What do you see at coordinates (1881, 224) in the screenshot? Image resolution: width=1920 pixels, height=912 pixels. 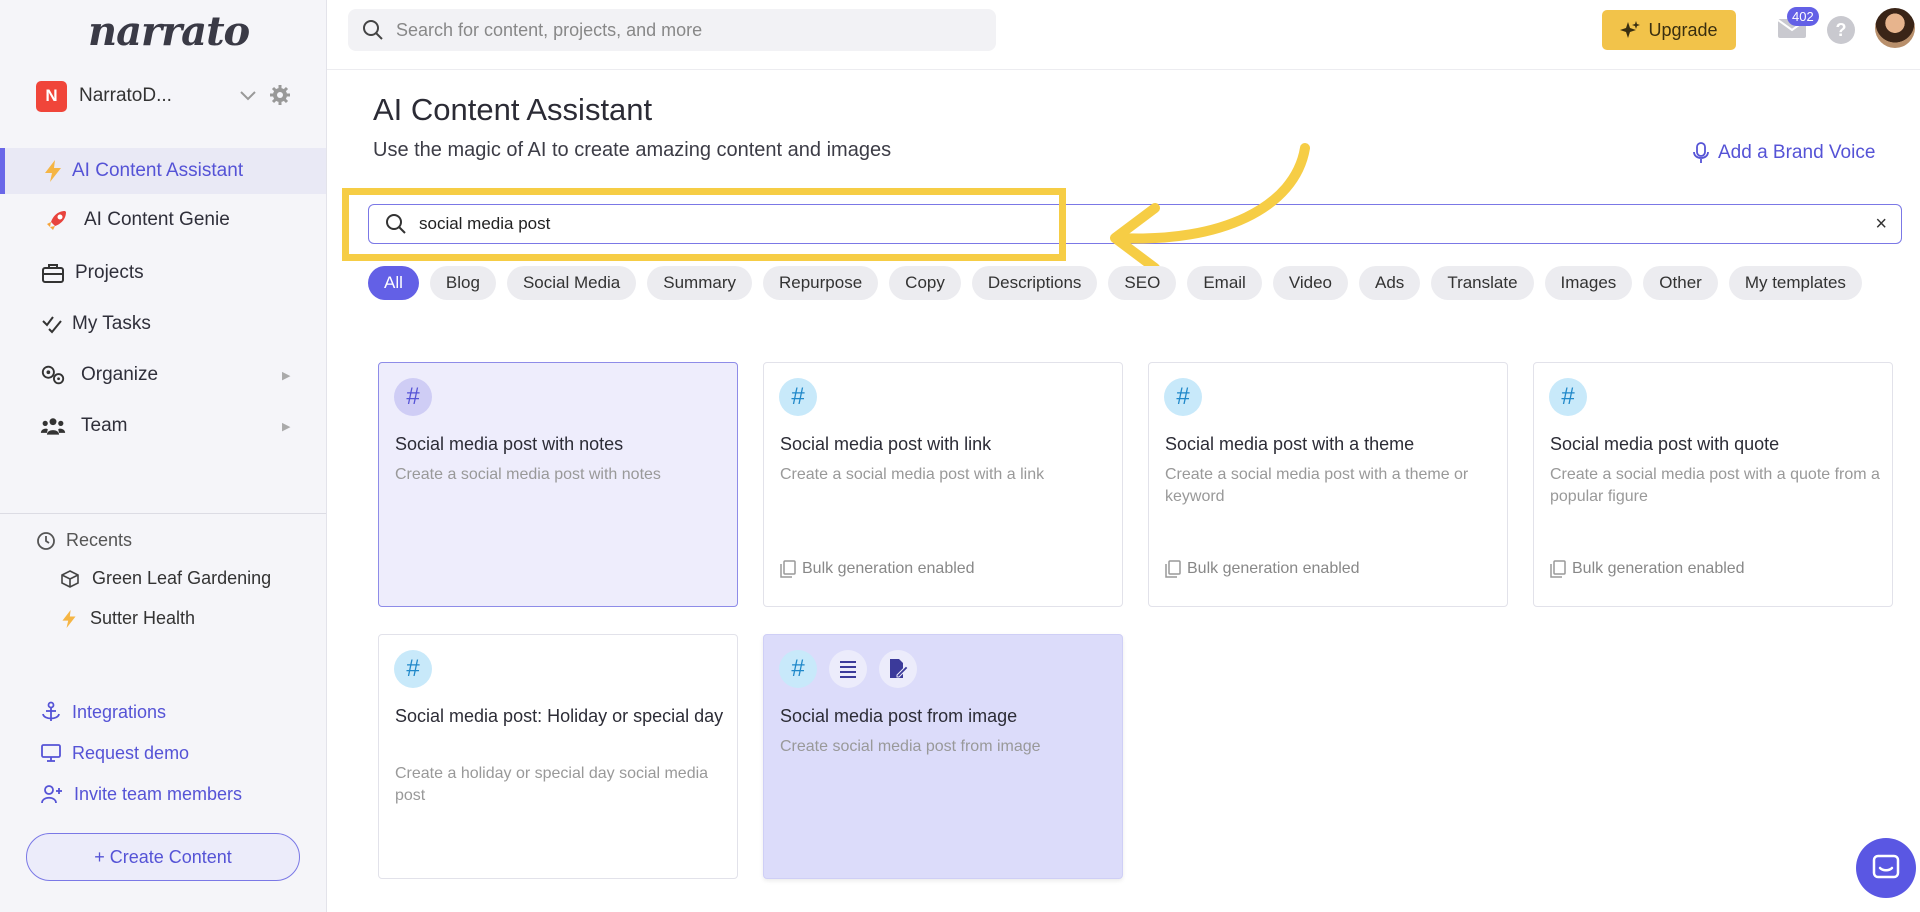 I see `clear-search-button: ×` at bounding box center [1881, 224].